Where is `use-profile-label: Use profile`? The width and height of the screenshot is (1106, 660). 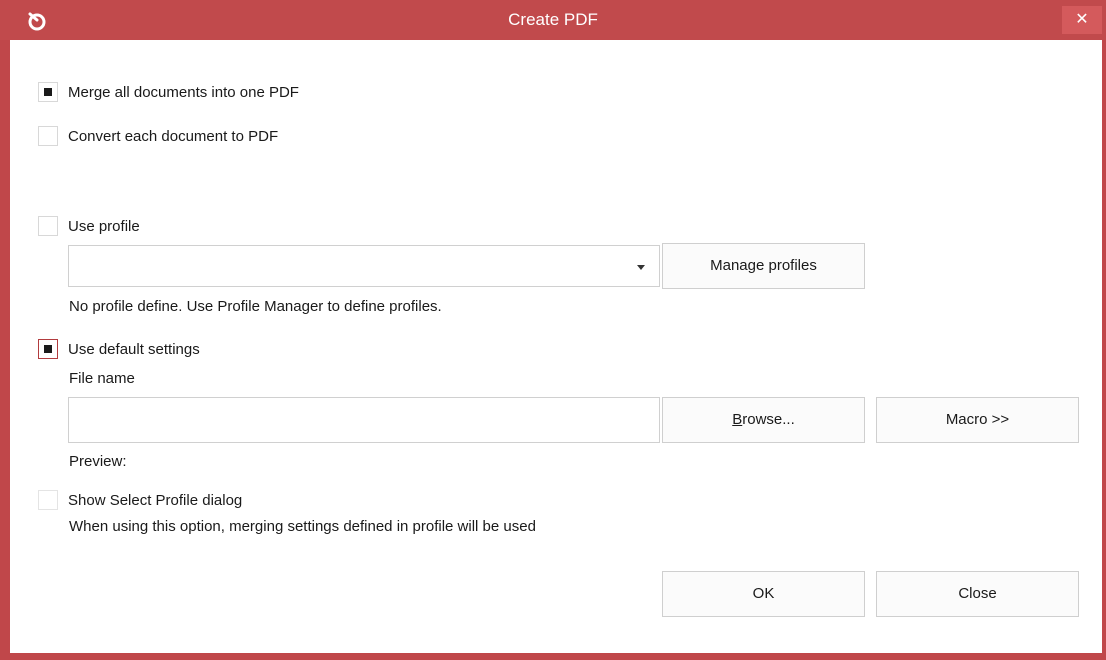 use-profile-label: Use profile is located at coordinates (104, 226).